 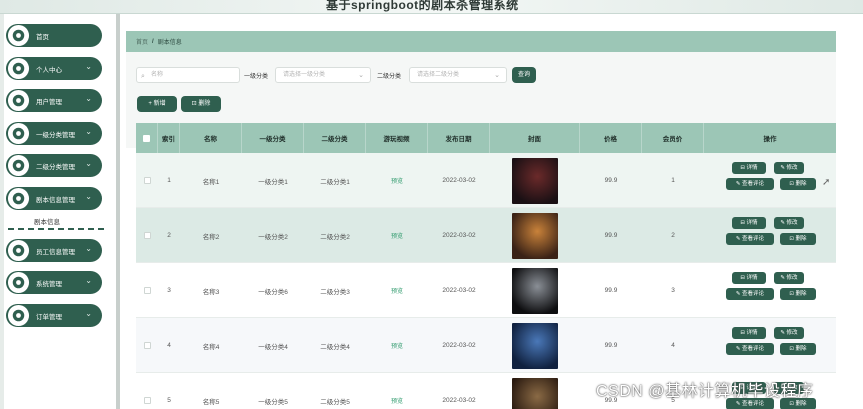 What do you see at coordinates (169, 400) in the screenshot?
I see `cell-index: 5` at bounding box center [169, 400].